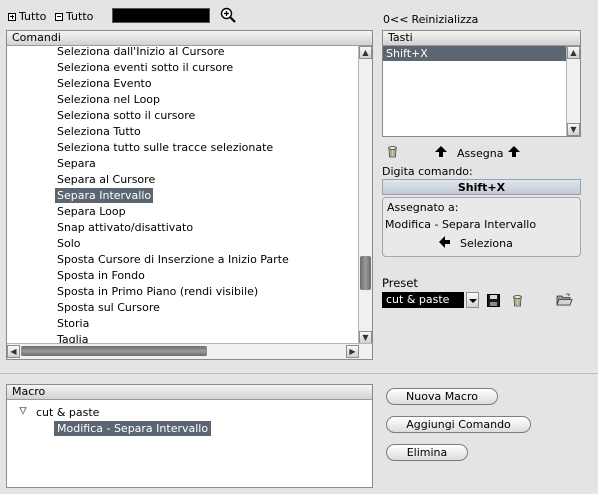 The image size is (598, 494). Describe the element at coordinates (423, 207) in the screenshot. I see `assigned-to-label: Assegnato a:` at that location.